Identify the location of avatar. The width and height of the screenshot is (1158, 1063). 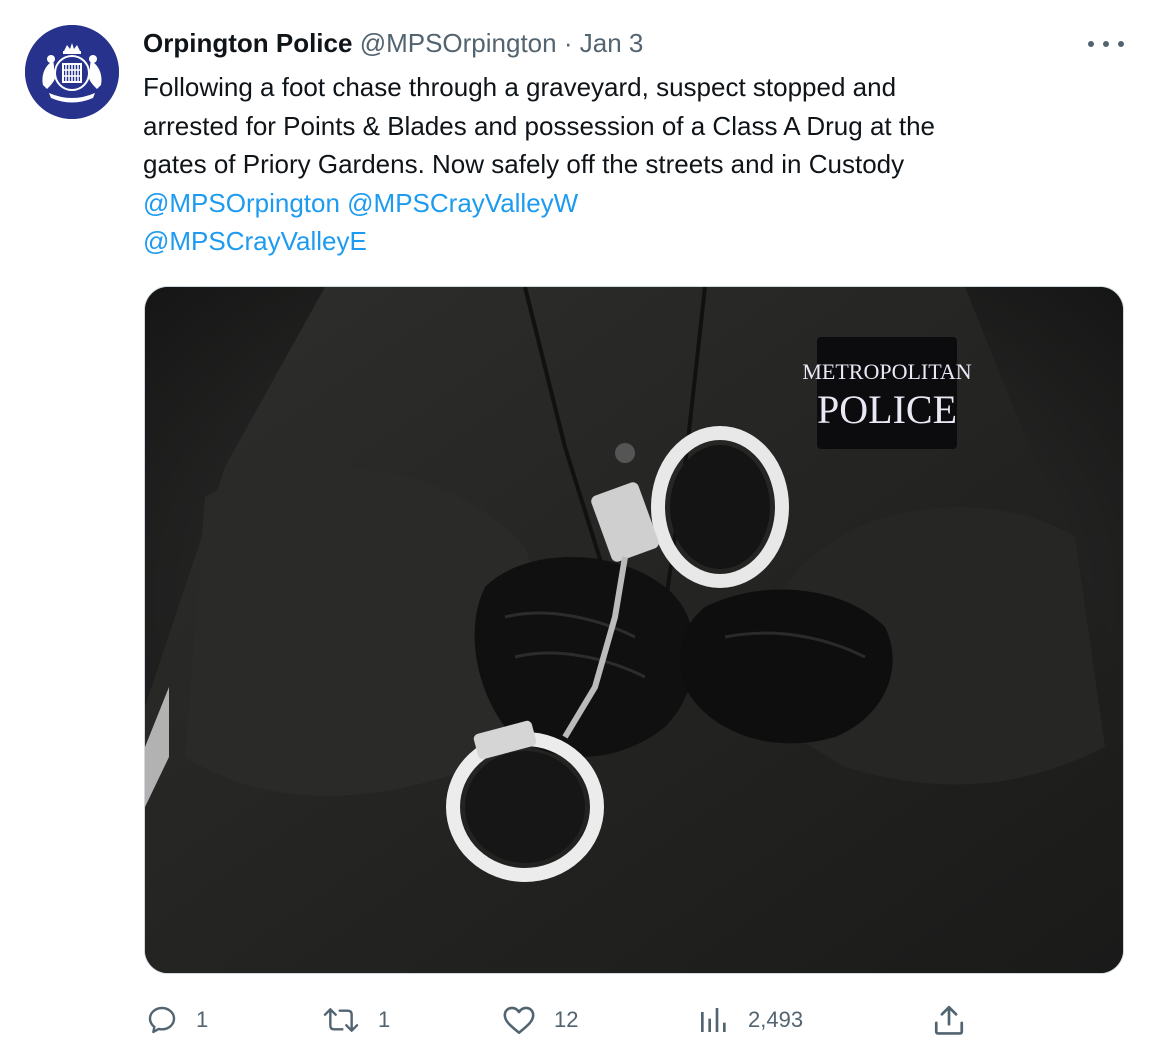
(72, 72).